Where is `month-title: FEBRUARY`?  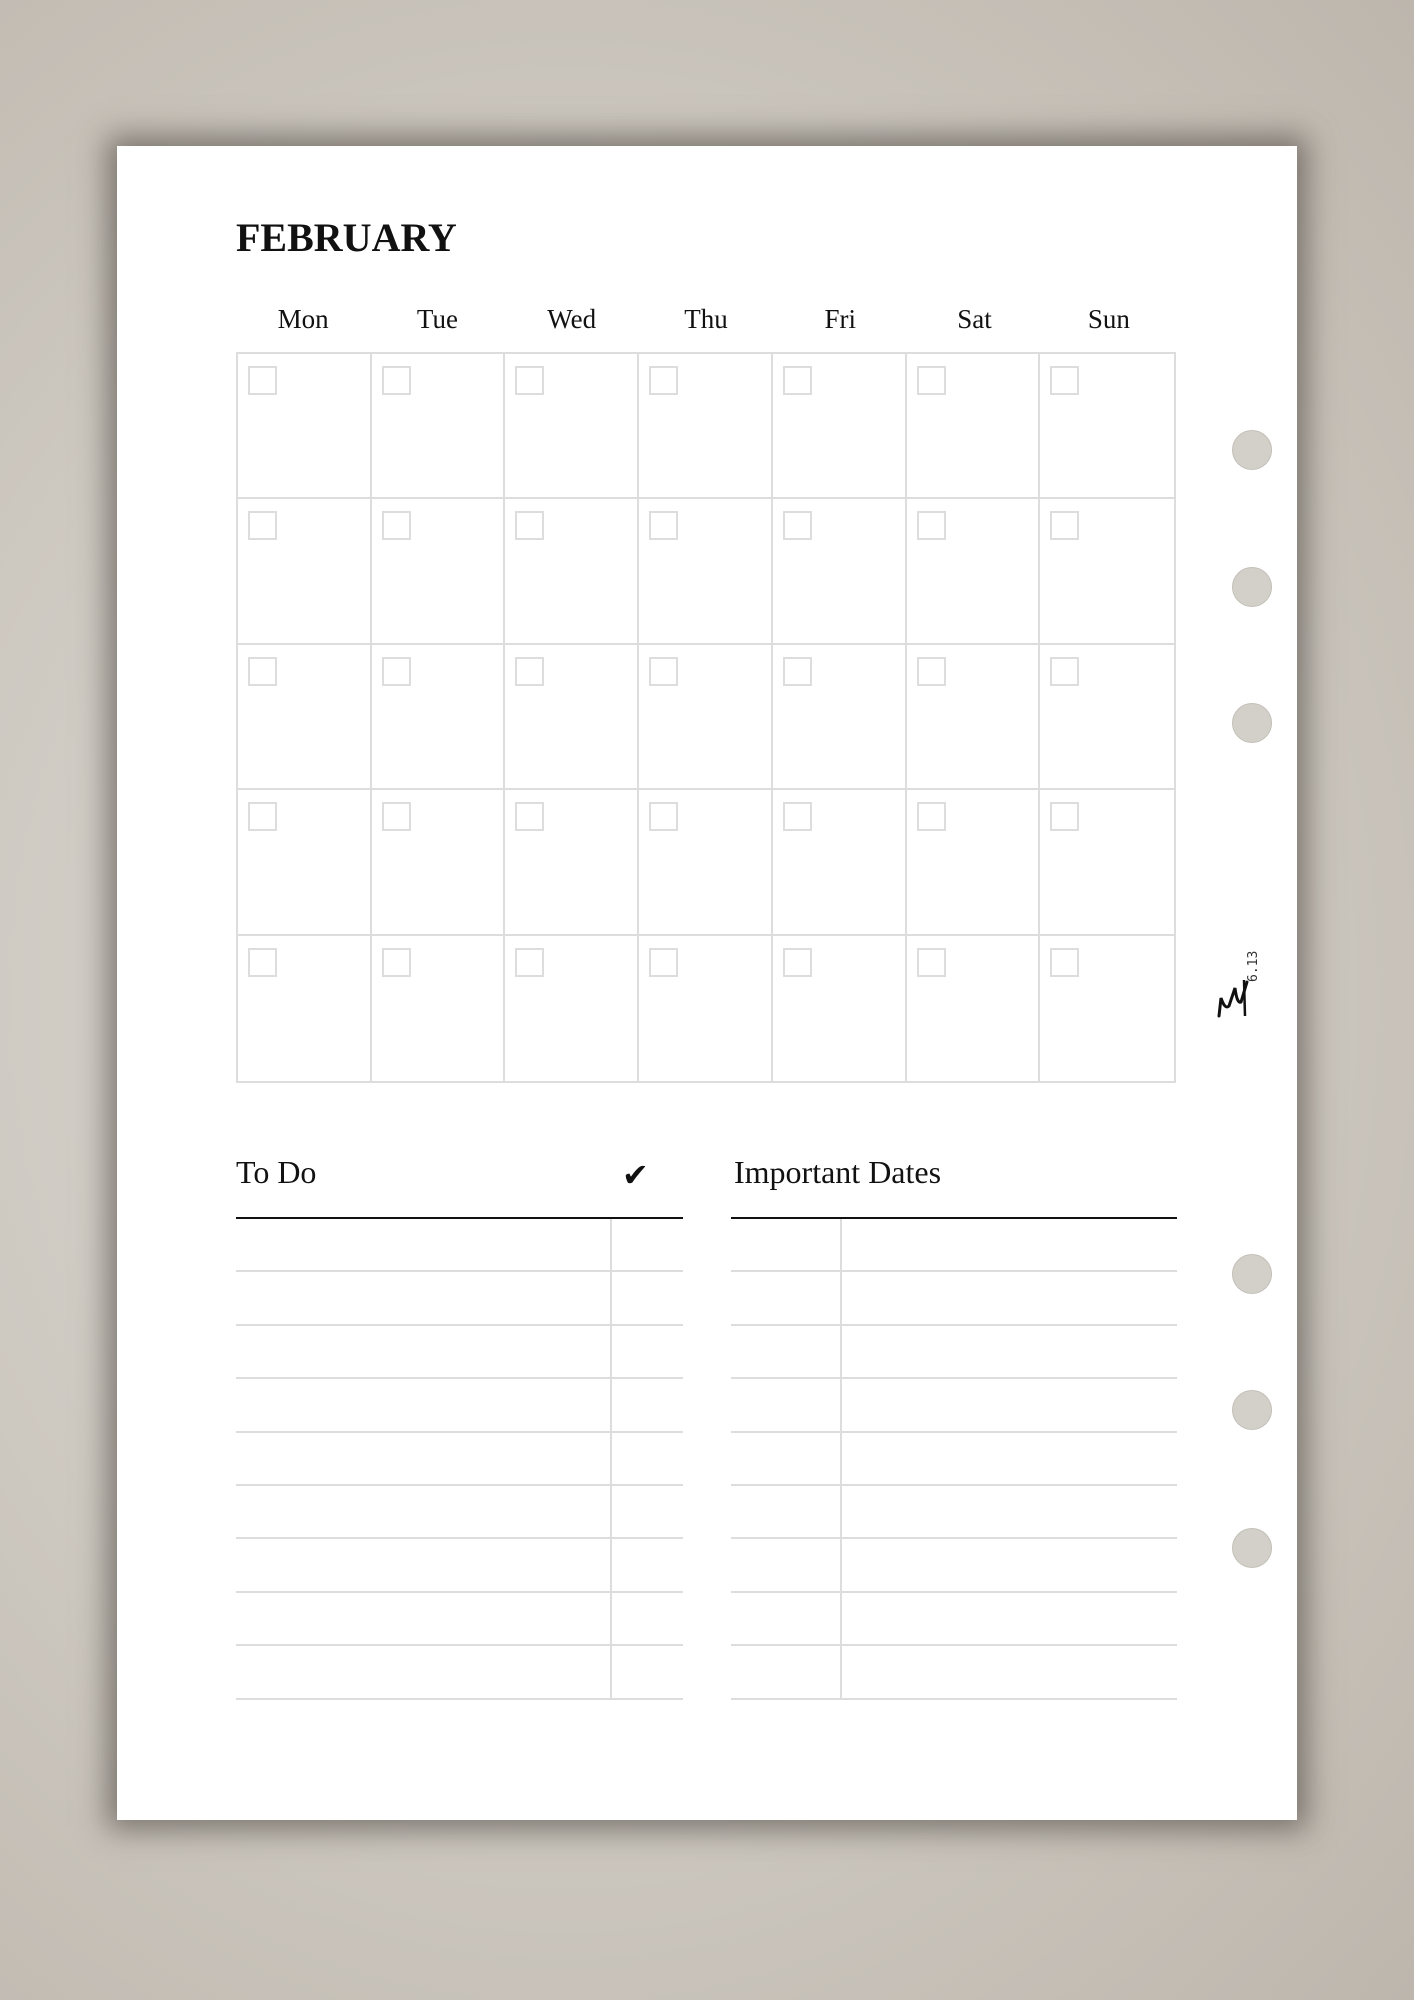
month-title: FEBRUARY is located at coordinates (346, 237).